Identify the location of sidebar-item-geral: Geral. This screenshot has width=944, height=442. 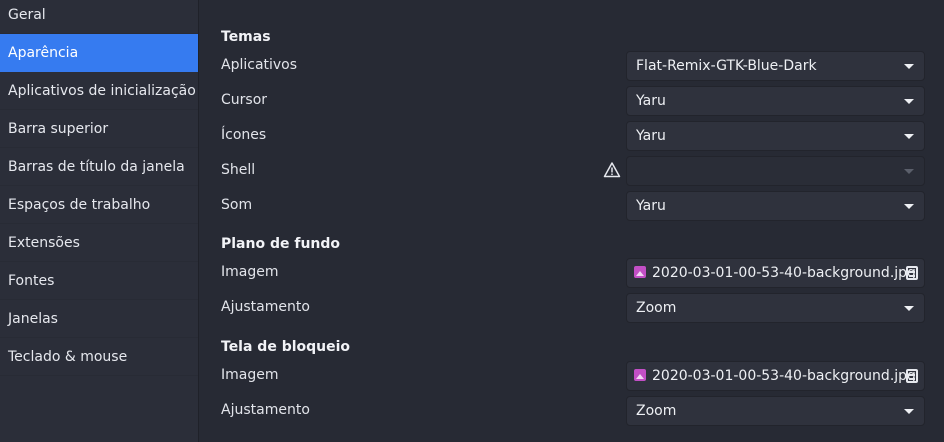
(99, 17).